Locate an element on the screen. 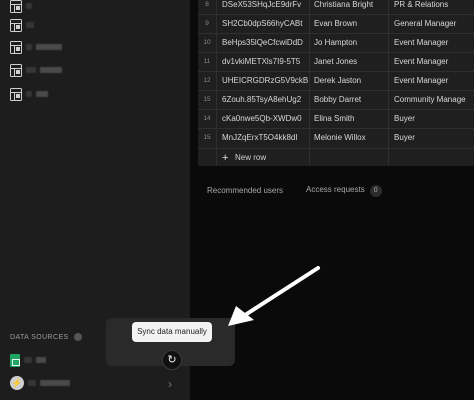  name-cell: Derek Jaston is located at coordinates (351, 81).